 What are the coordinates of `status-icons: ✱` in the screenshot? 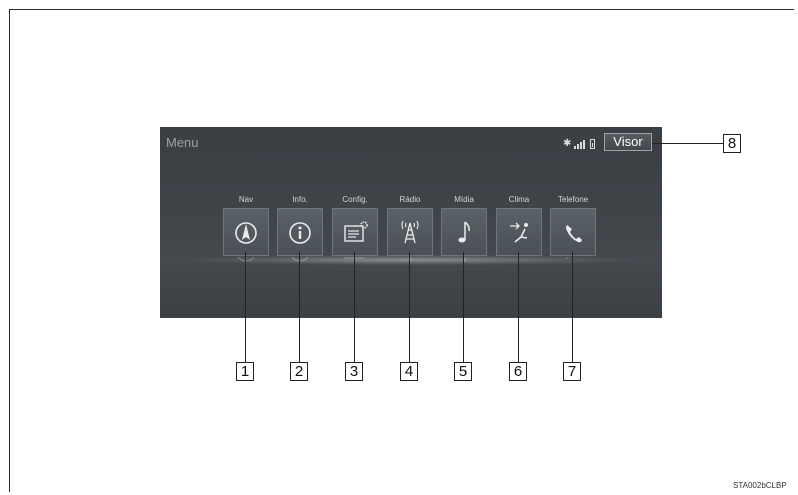 It's located at (579, 143).